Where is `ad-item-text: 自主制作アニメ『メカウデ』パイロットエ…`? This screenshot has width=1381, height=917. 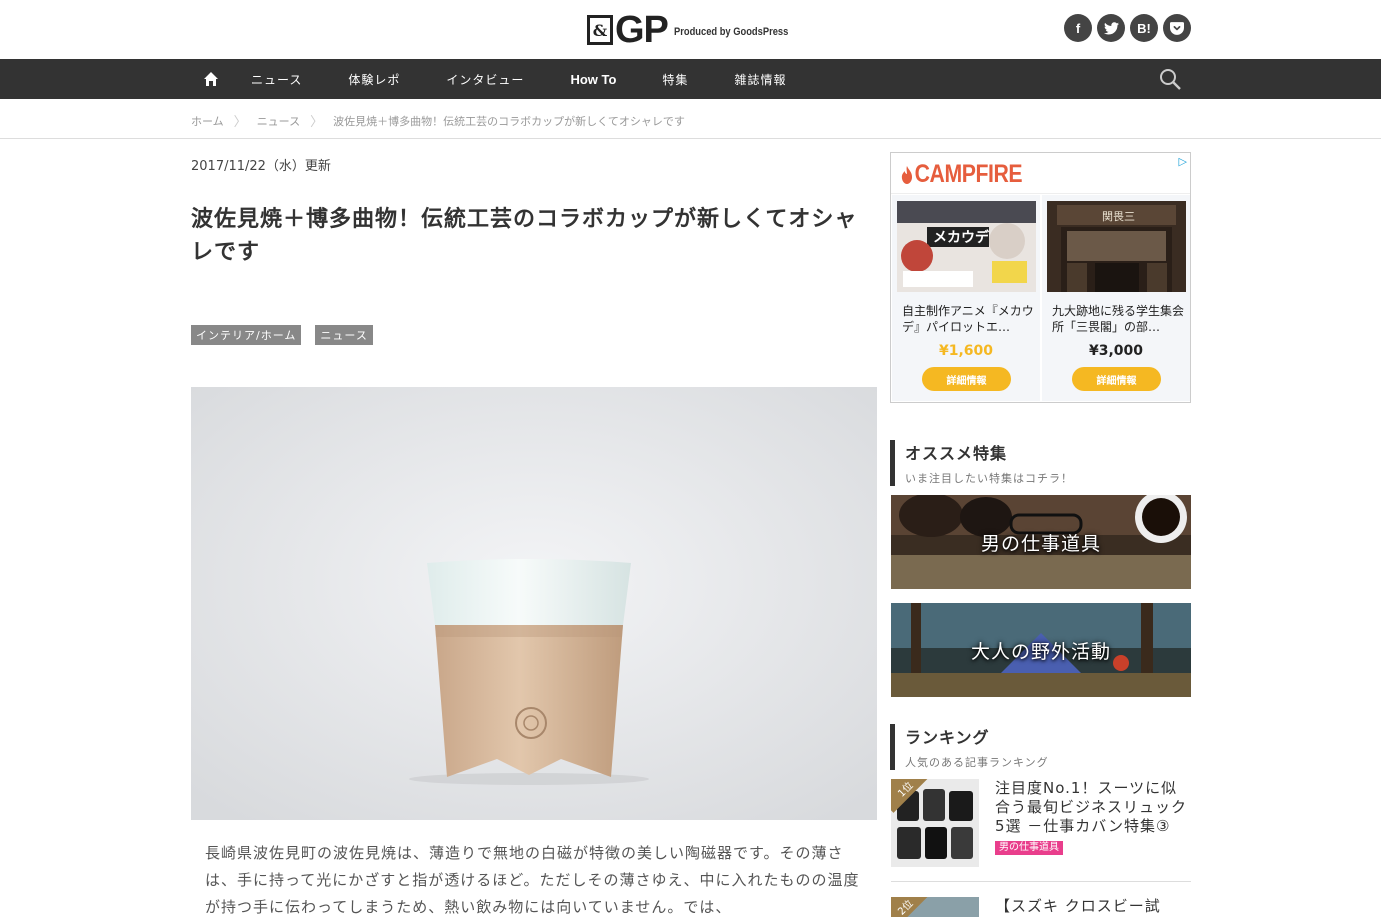 ad-item-text: 自主制作アニメ『メカウデ』パイロットエ… is located at coordinates (968, 319).